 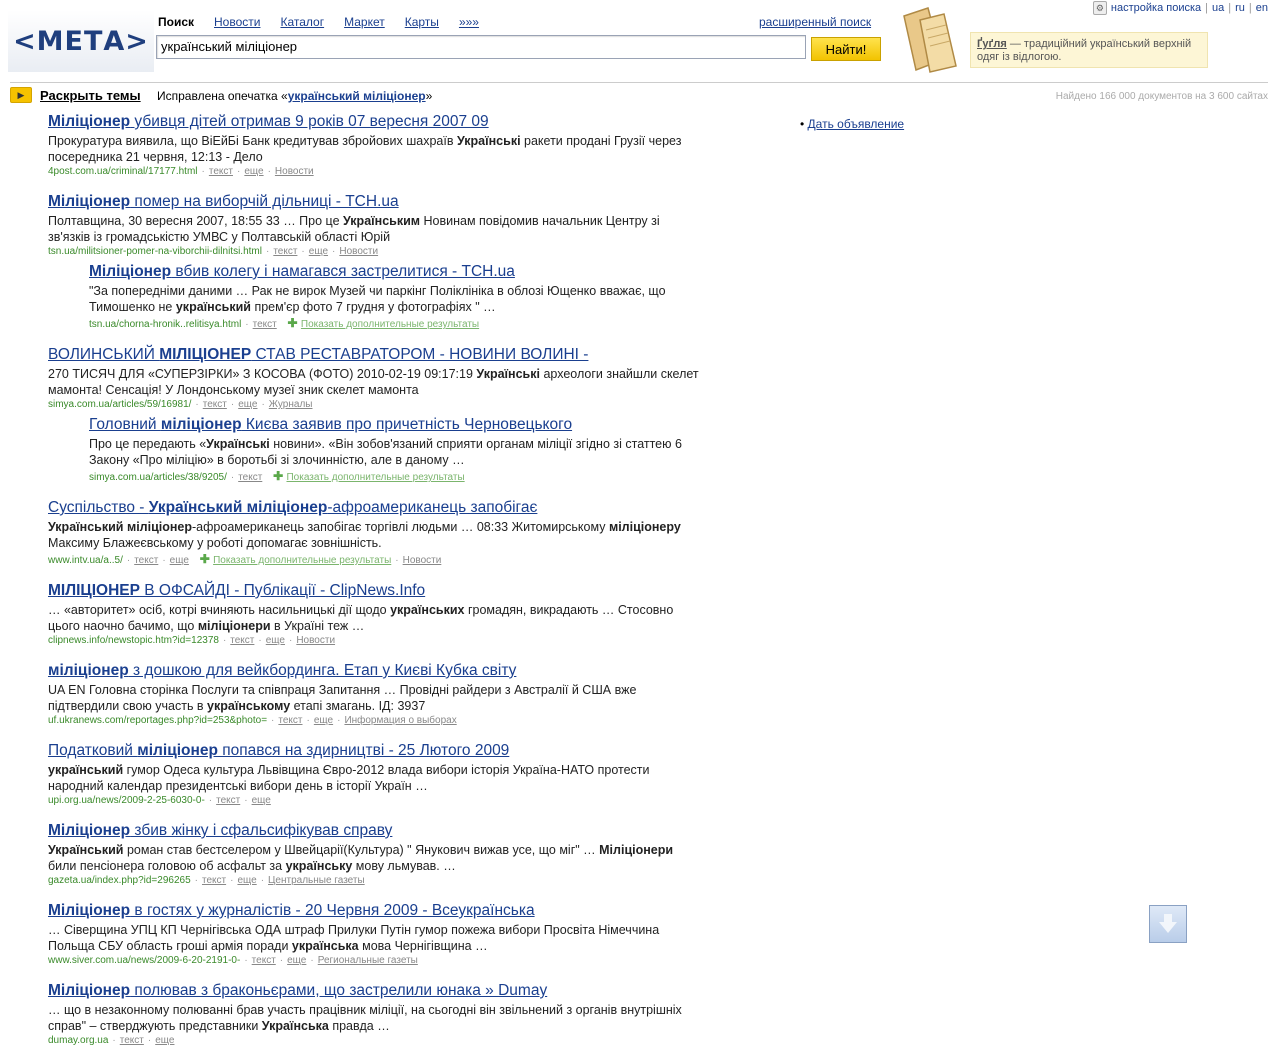 I want to click on snippet-highlight: Міліціонери, so click(x=636, y=850).